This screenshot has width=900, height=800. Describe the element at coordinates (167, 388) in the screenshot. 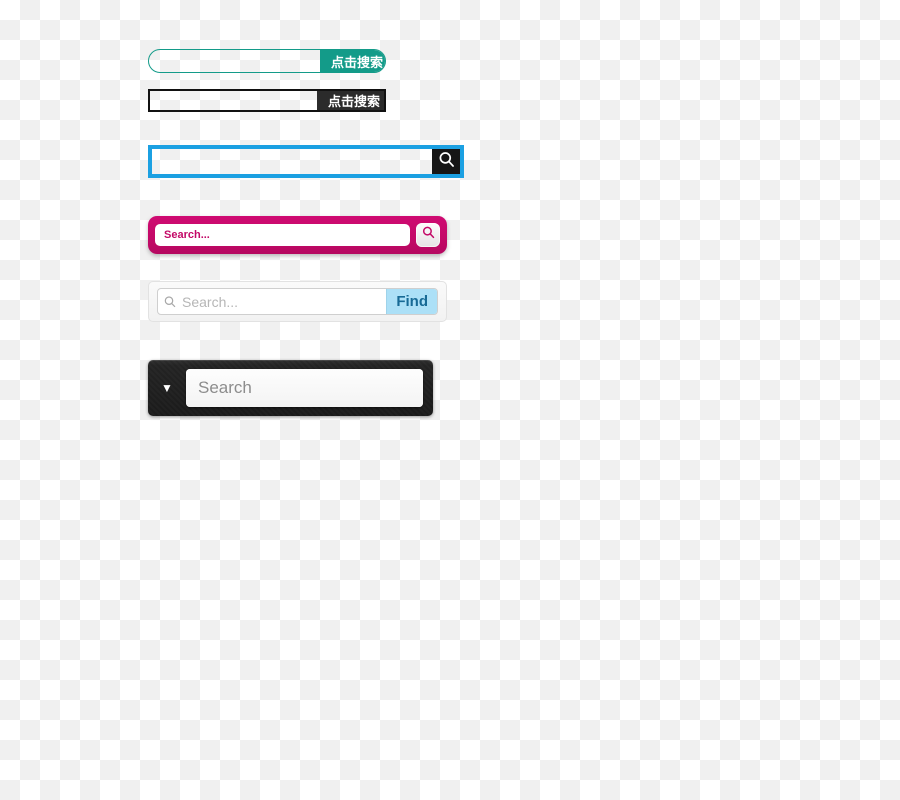

I see `chevron-down-icon: ▼` at that location.